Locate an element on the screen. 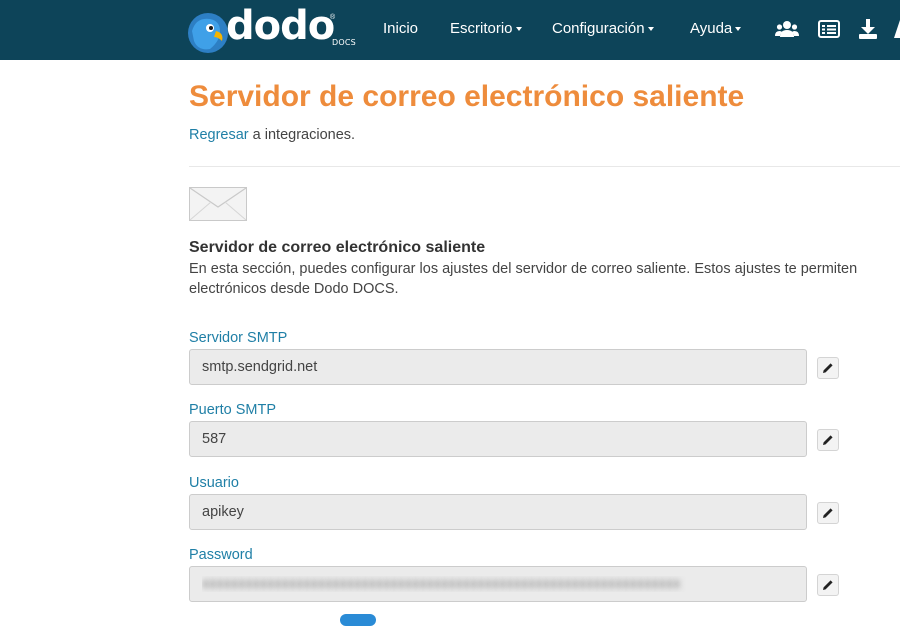 This screenshot has width=900, height=626. nav-configuracion: Configuración is located at coordinates (603, 28).